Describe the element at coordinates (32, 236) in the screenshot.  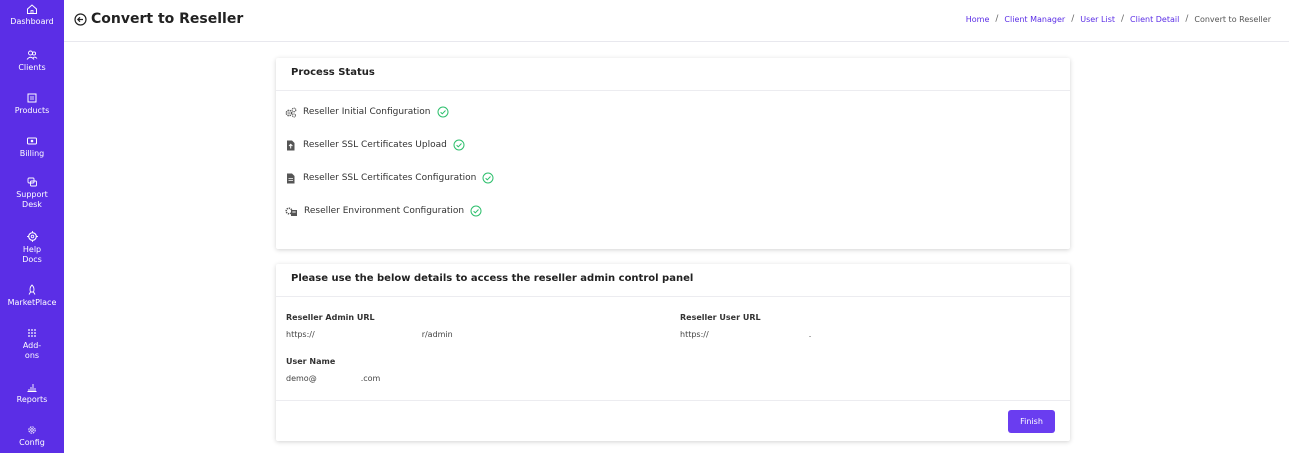
I see `help-icon` at that location.